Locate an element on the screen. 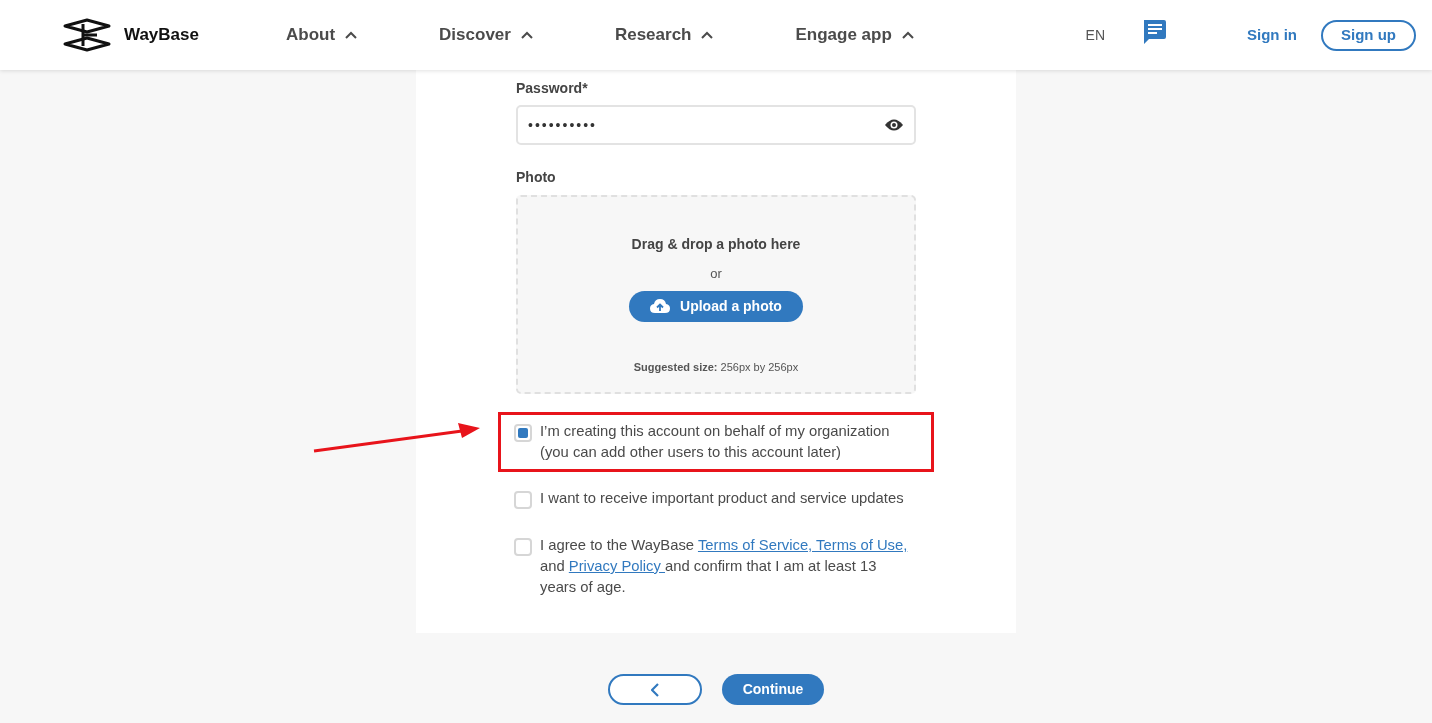  nav-menu: Engage app is located at coordinates (854, 35).